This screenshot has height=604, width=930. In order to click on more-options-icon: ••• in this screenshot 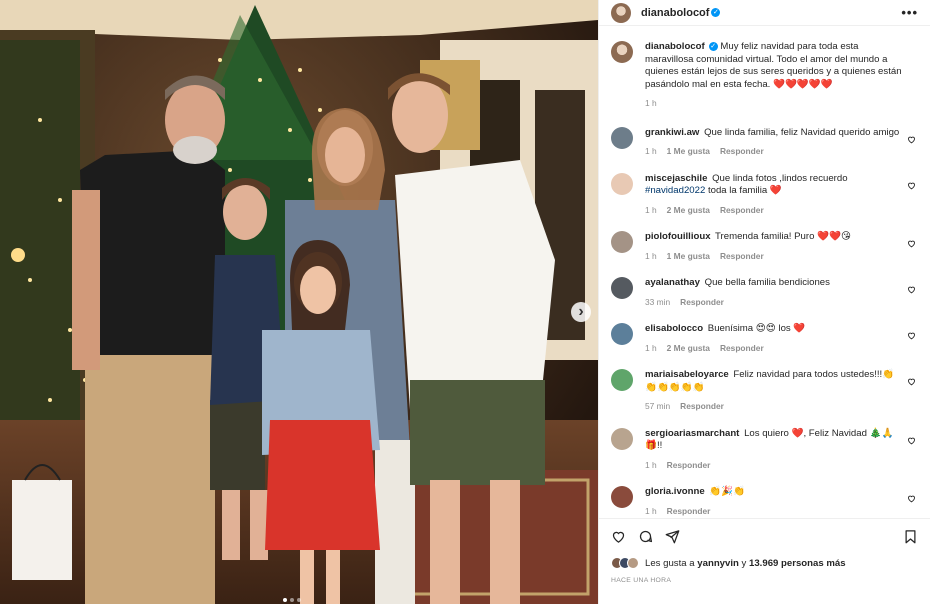, I will do `click(909, 12)`.